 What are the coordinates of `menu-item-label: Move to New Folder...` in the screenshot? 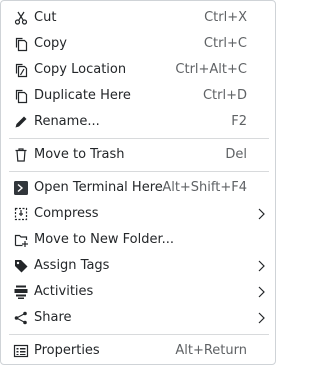 It's located at (104, 239).